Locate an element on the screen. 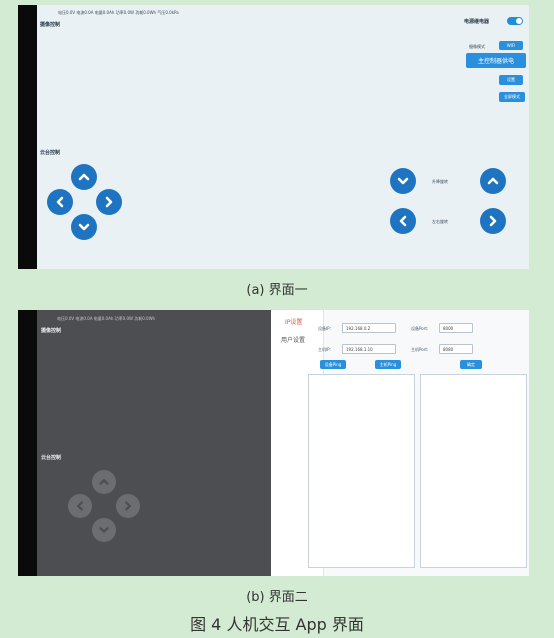 This screenshot has height=638, width=554. figure-caption: 图 4 人机交互 App 界面 is located at coordinates (277, 624).